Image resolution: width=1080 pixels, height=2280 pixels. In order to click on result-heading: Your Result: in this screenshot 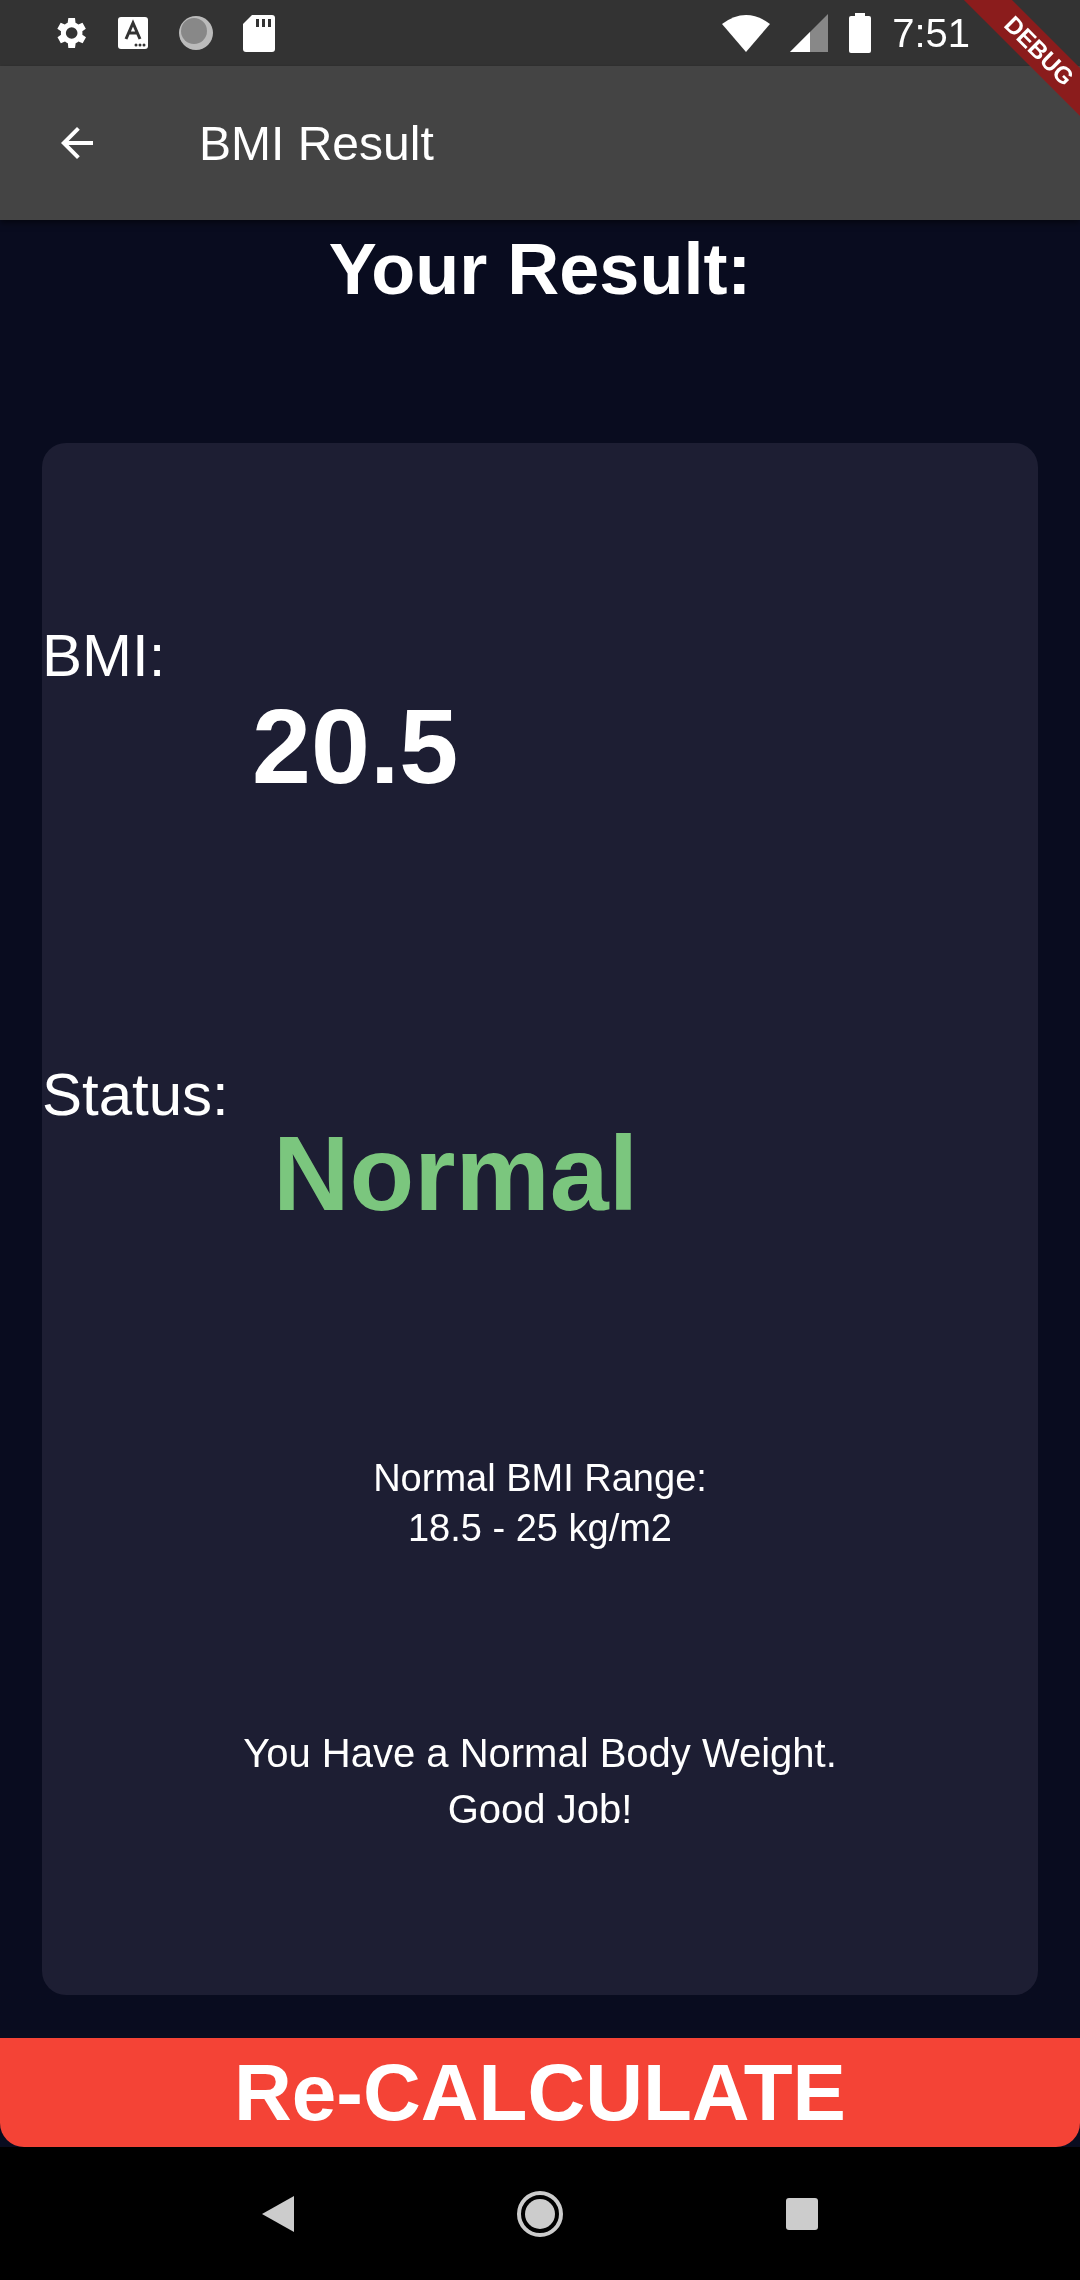, I will do `click(540, 269)`.